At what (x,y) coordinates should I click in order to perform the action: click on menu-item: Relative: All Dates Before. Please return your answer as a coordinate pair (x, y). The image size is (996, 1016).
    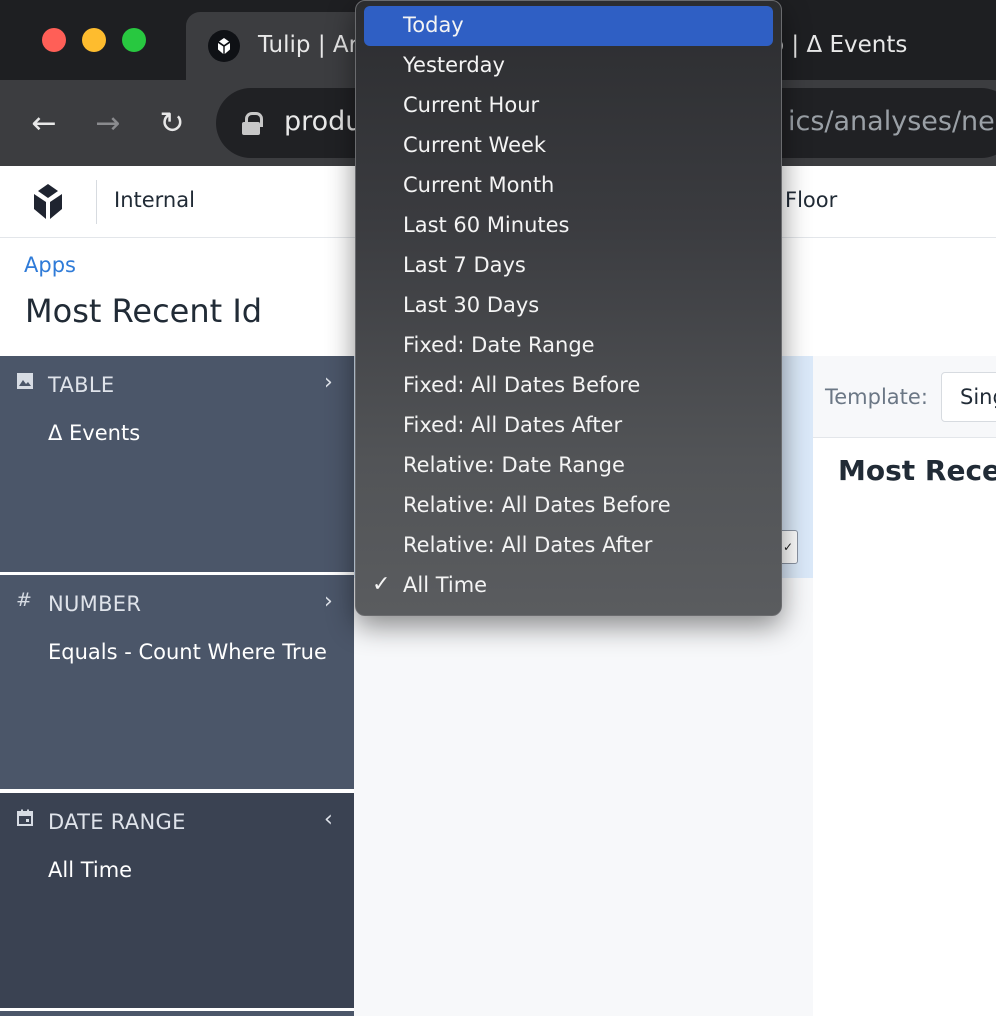
    Looking at the image, I should click on (568, 506).